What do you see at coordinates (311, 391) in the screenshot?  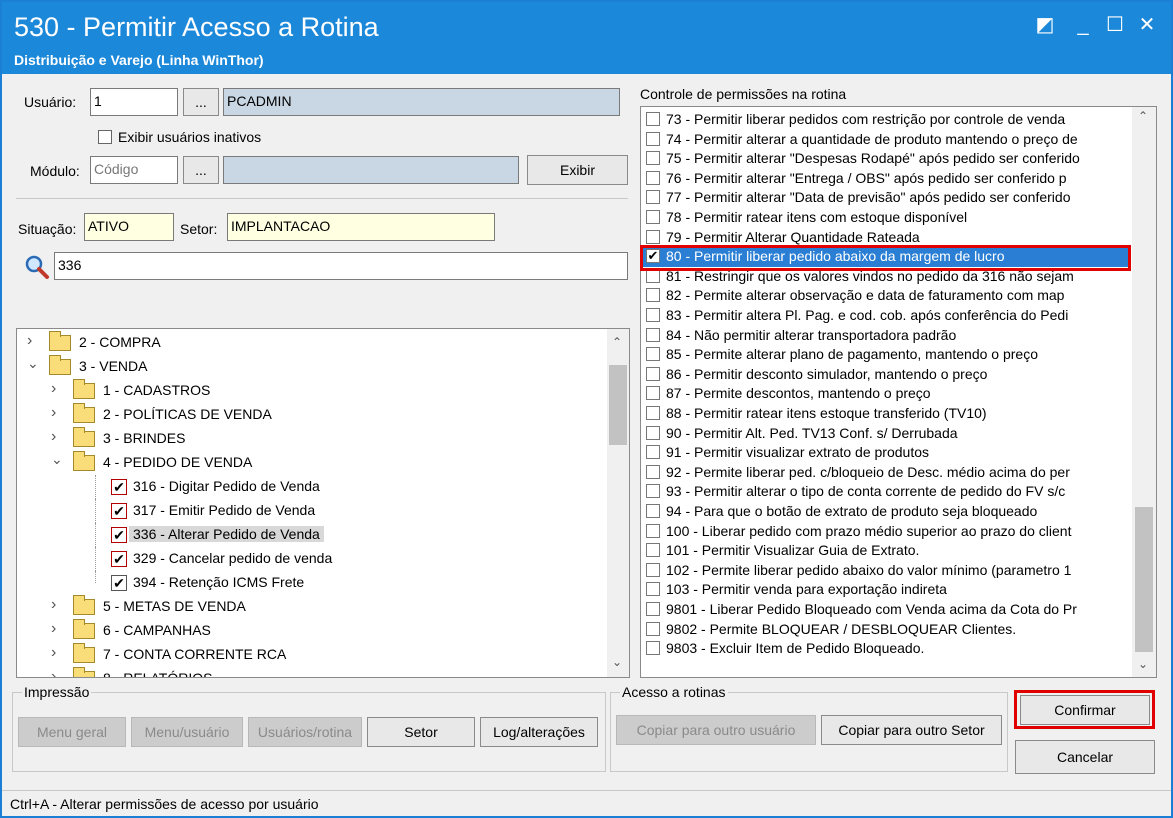 I see `tree-item: › 1 - CADASTROS` at bounding box center [311, 391].